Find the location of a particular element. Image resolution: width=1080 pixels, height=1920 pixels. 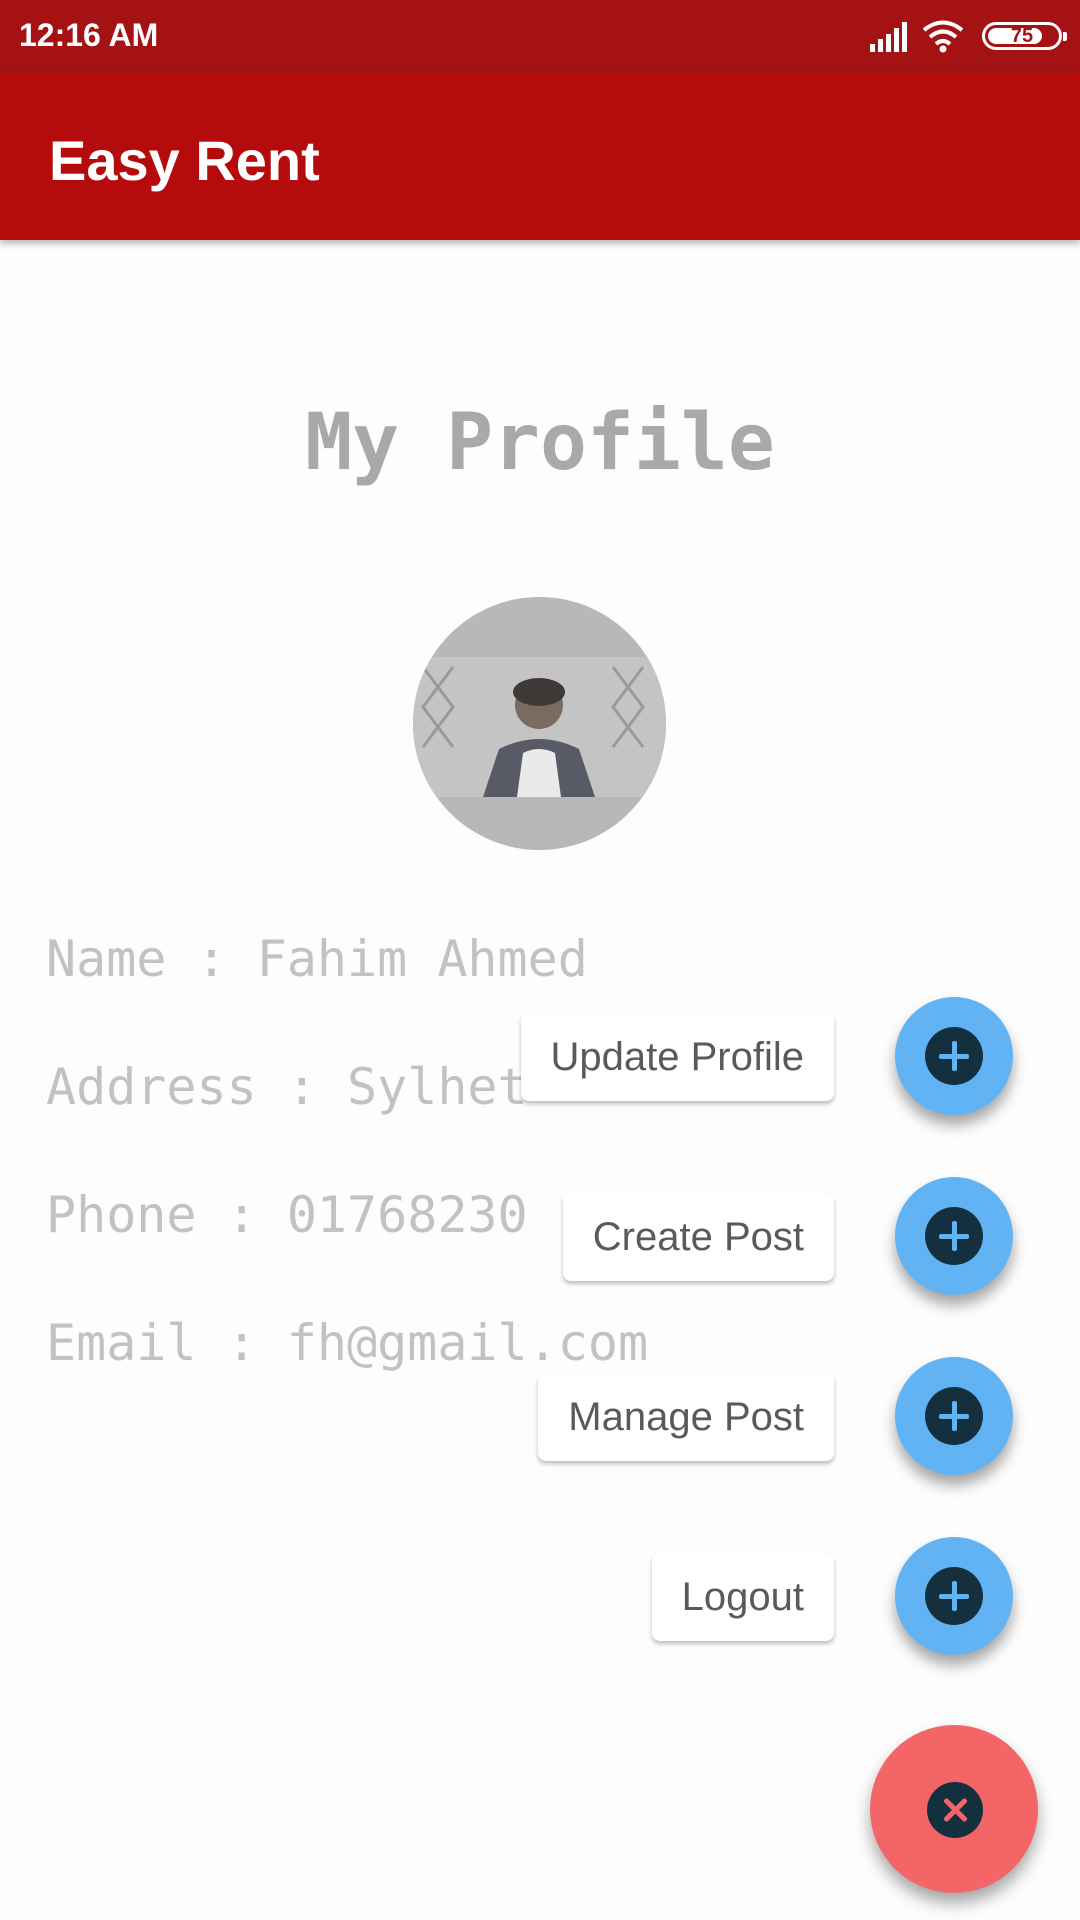

fab-action-update-profile: Update Profile is located at coordinates (540, 1050).